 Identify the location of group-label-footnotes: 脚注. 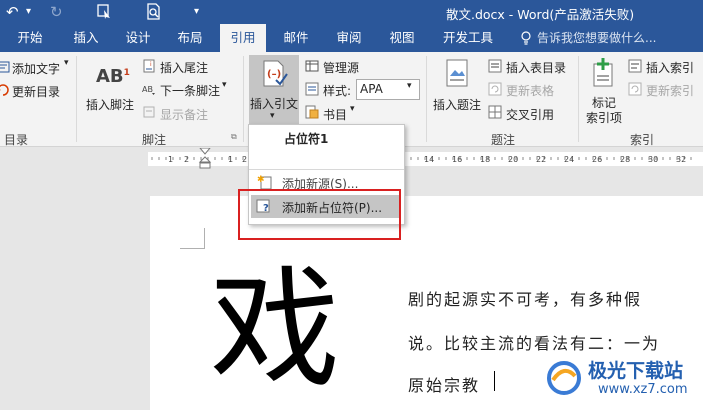
(154, 140).